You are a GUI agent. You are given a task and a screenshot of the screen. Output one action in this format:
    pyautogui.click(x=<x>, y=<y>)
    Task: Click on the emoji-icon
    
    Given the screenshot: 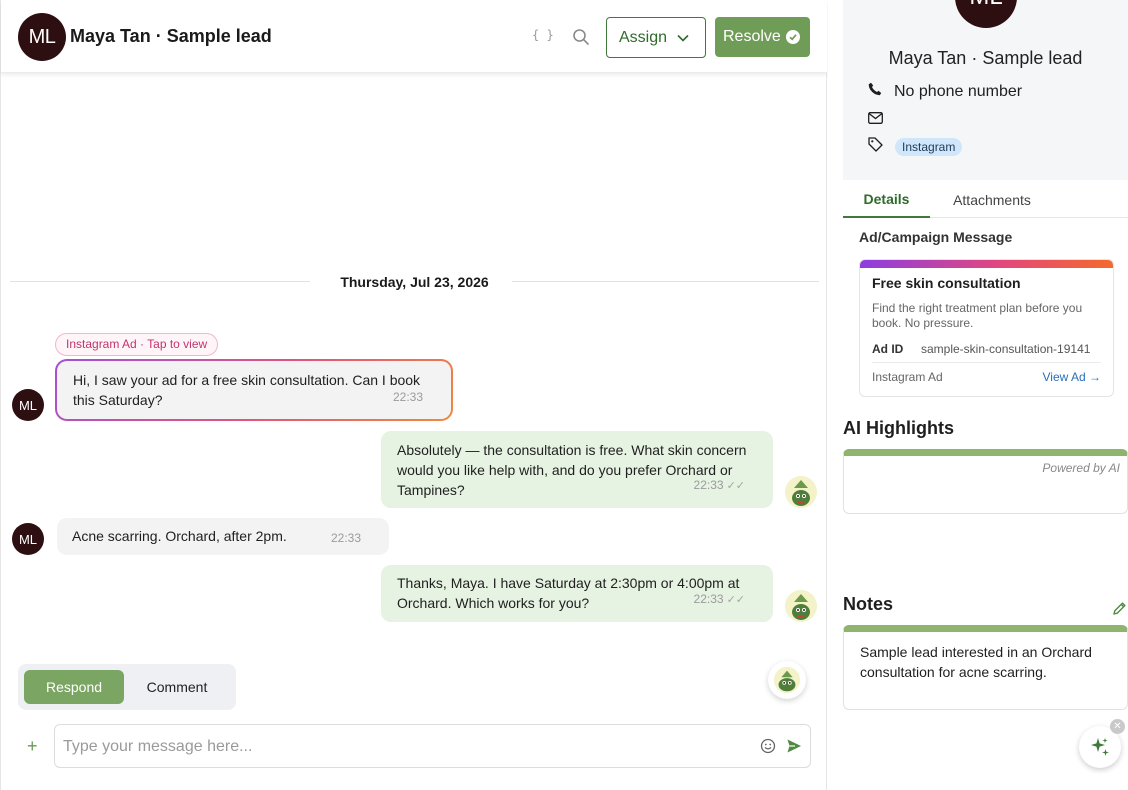 What is the action you would take?
    pyautogui.click(x=768, y=746)
    